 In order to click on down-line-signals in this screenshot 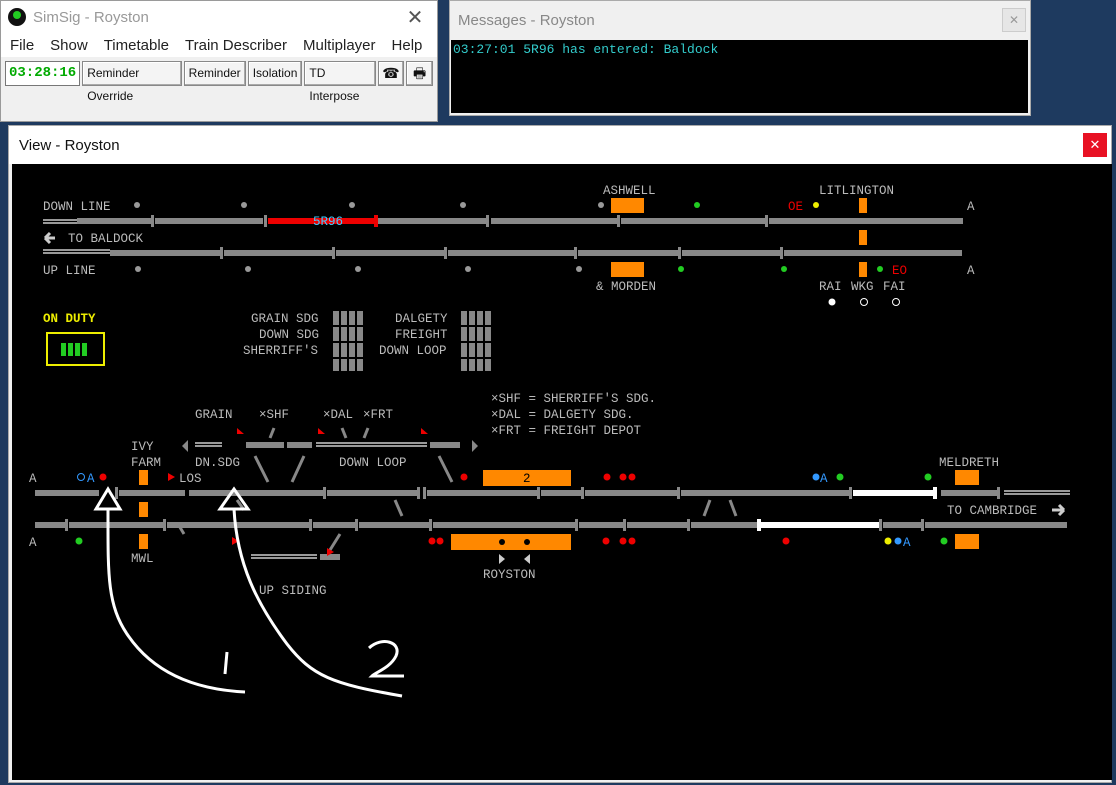, I will do `click(476, 205)`.